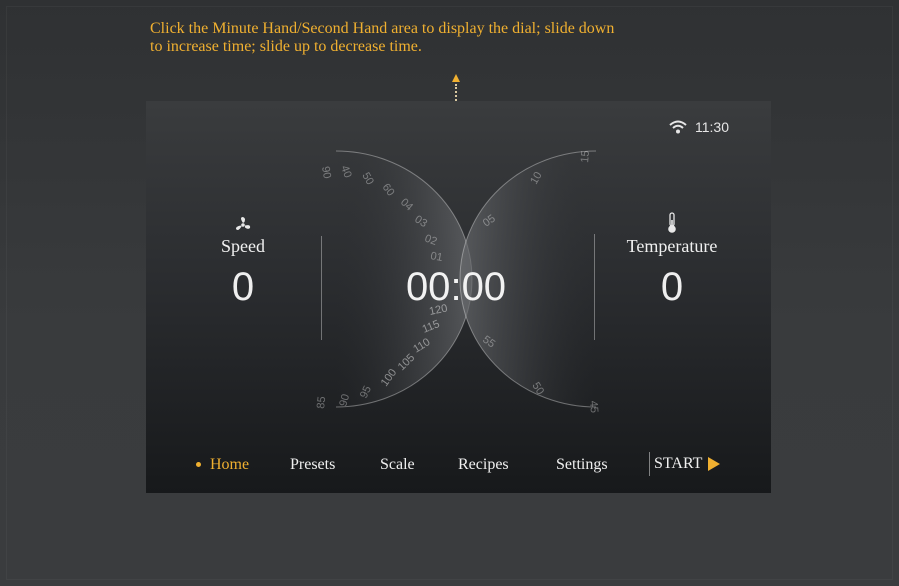 This screenshot has height=586, width=899. I want to click on nav-label-presets: Presets, so click(313, 464).